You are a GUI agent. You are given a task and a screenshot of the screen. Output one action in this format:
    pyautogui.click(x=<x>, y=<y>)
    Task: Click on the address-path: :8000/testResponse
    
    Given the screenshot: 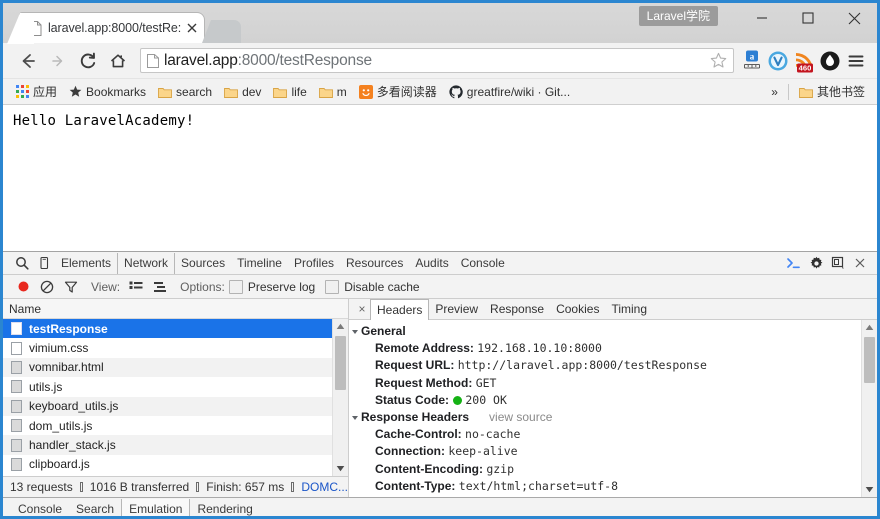 What is the action you would take?
    pyautogui.click(x=304, y=60)
    